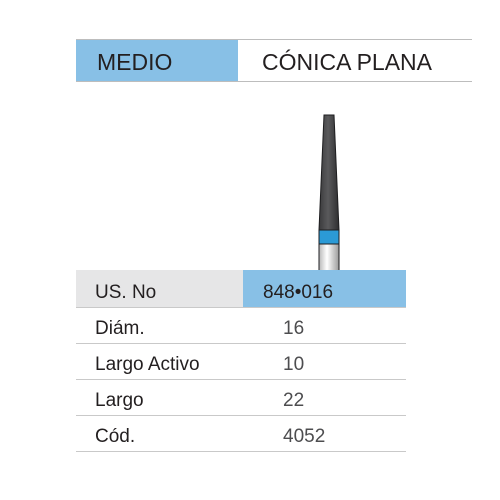 This screenshot has width=500, height=500. Describe the element at coordinates (120, 328) in the screenshot. I see `spec-label: Diám.` at that location.